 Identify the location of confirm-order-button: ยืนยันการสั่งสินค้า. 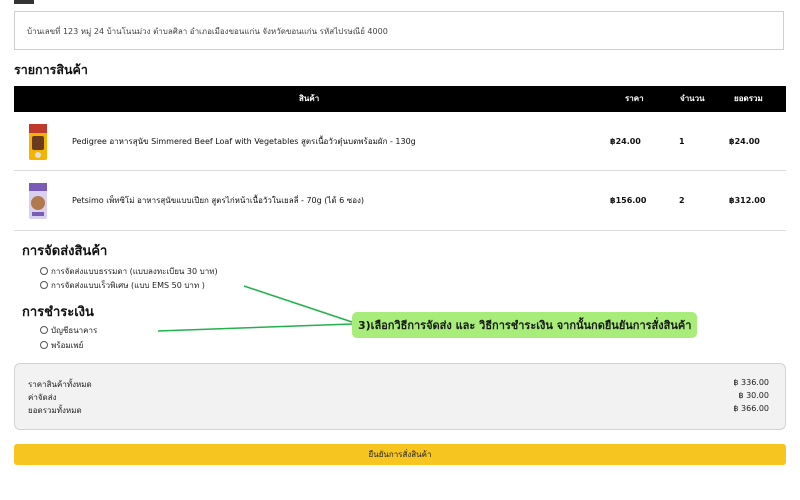
(400, 454).